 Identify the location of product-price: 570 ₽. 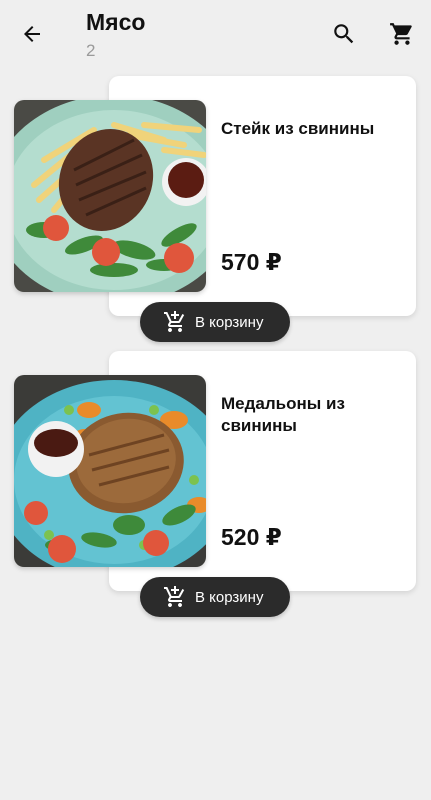
(251, 262).